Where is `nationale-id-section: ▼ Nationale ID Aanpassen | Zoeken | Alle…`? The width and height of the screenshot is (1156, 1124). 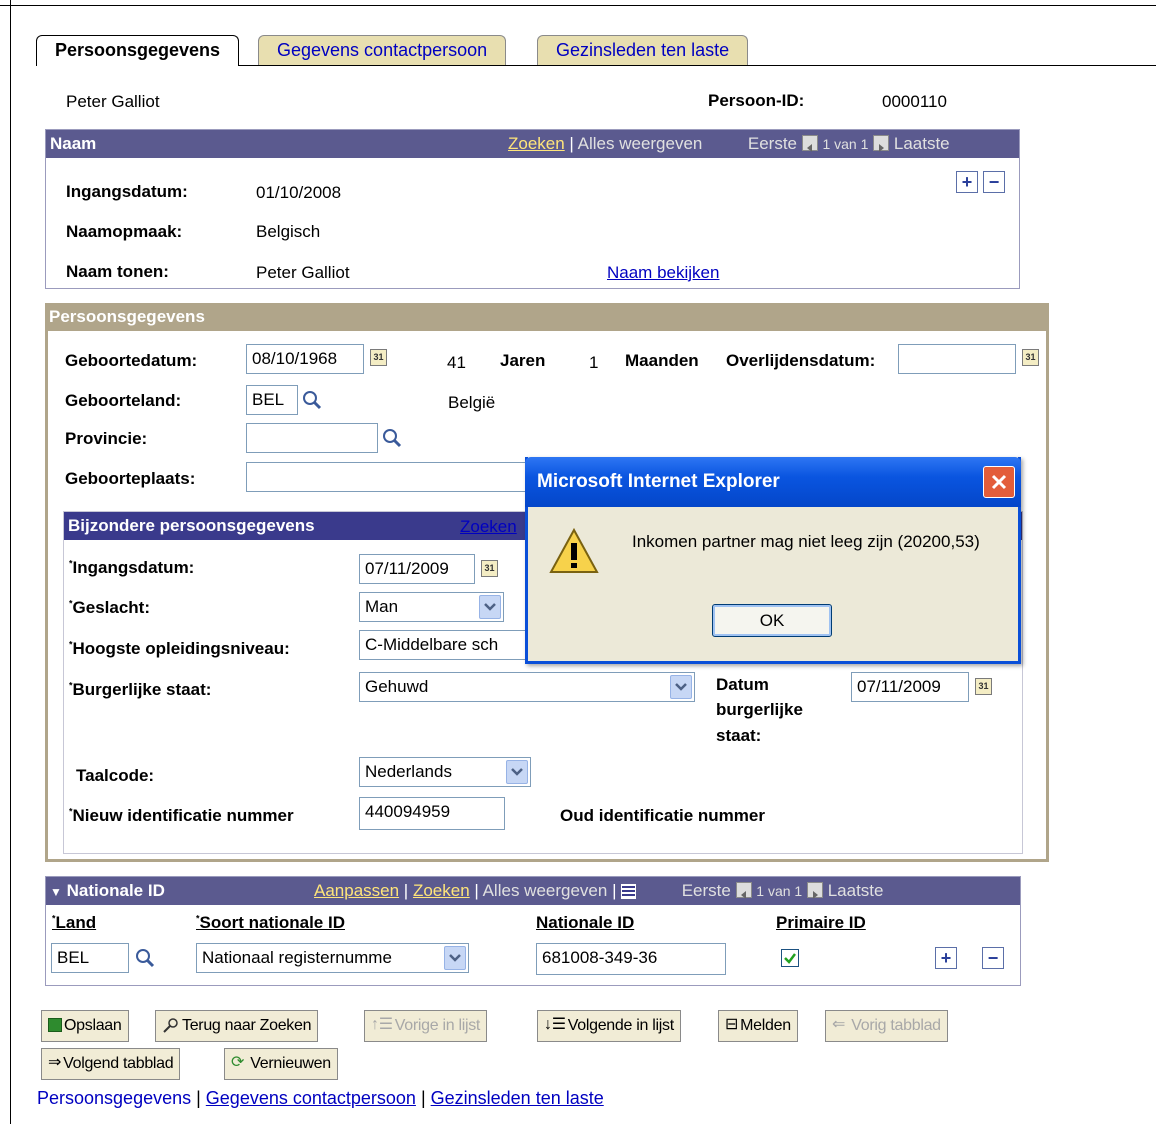
nationale-id-section: ▼ Nationale ID Aanpassen | Zoeken | Alle… is located at coordinates (533, 931).